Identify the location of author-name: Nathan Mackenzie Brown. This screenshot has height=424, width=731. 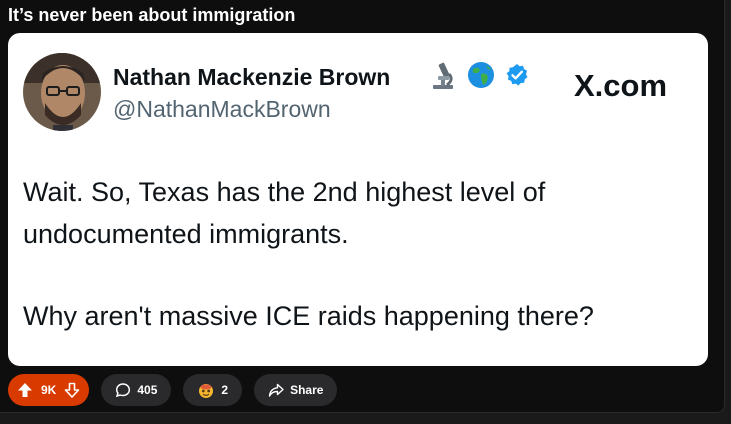
(251, 77).